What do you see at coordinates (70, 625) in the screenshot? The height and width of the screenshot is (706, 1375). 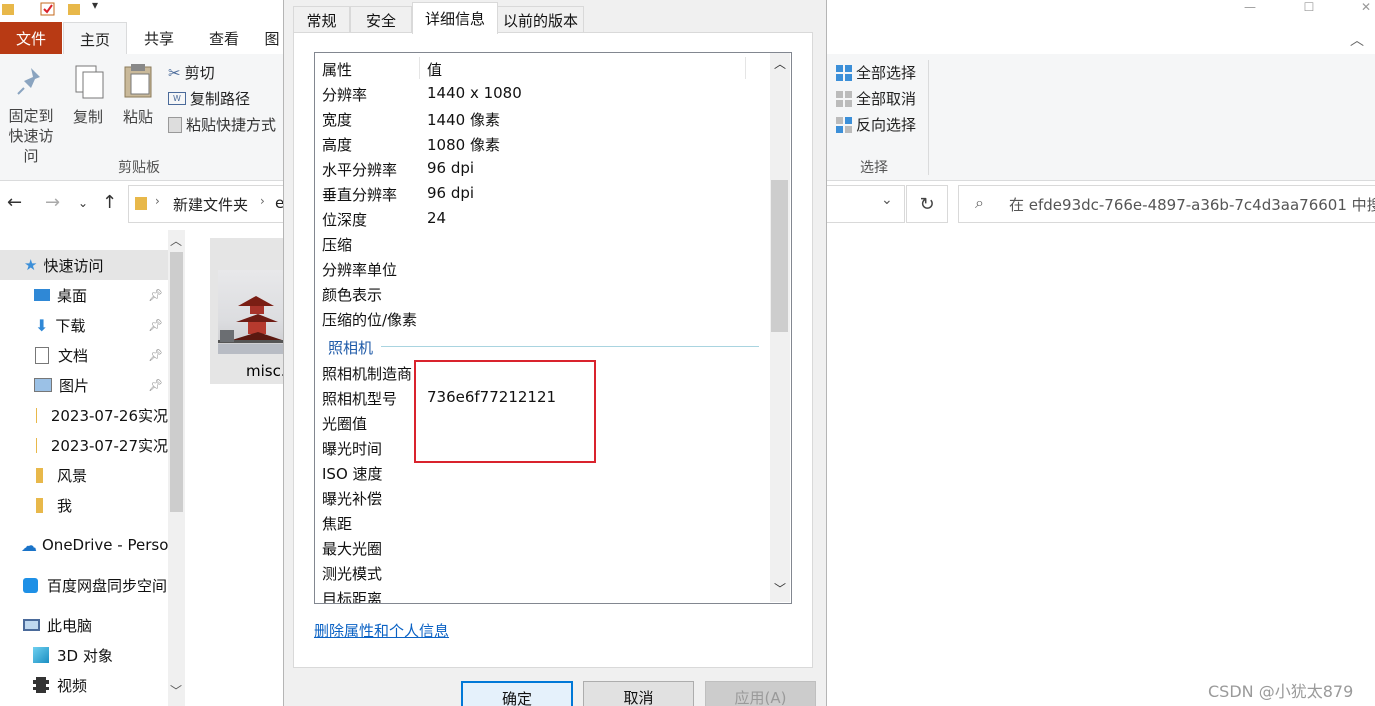 I see `nav-this-pc-label: 此电脑` at bounding box center [70, 625].